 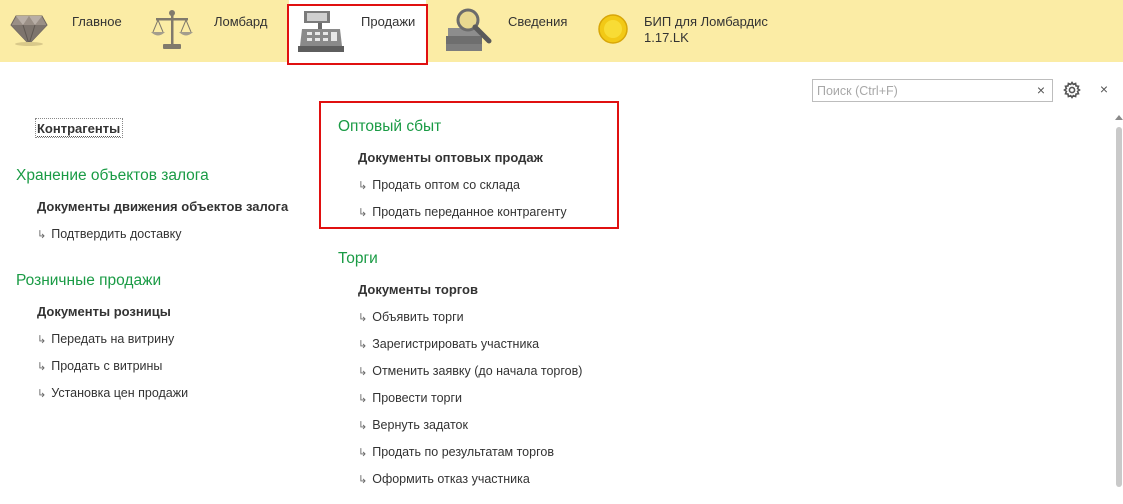 I want to click on participant-refusal-command: ↳ Оформить отказ участника, so click(x=444, y=479).